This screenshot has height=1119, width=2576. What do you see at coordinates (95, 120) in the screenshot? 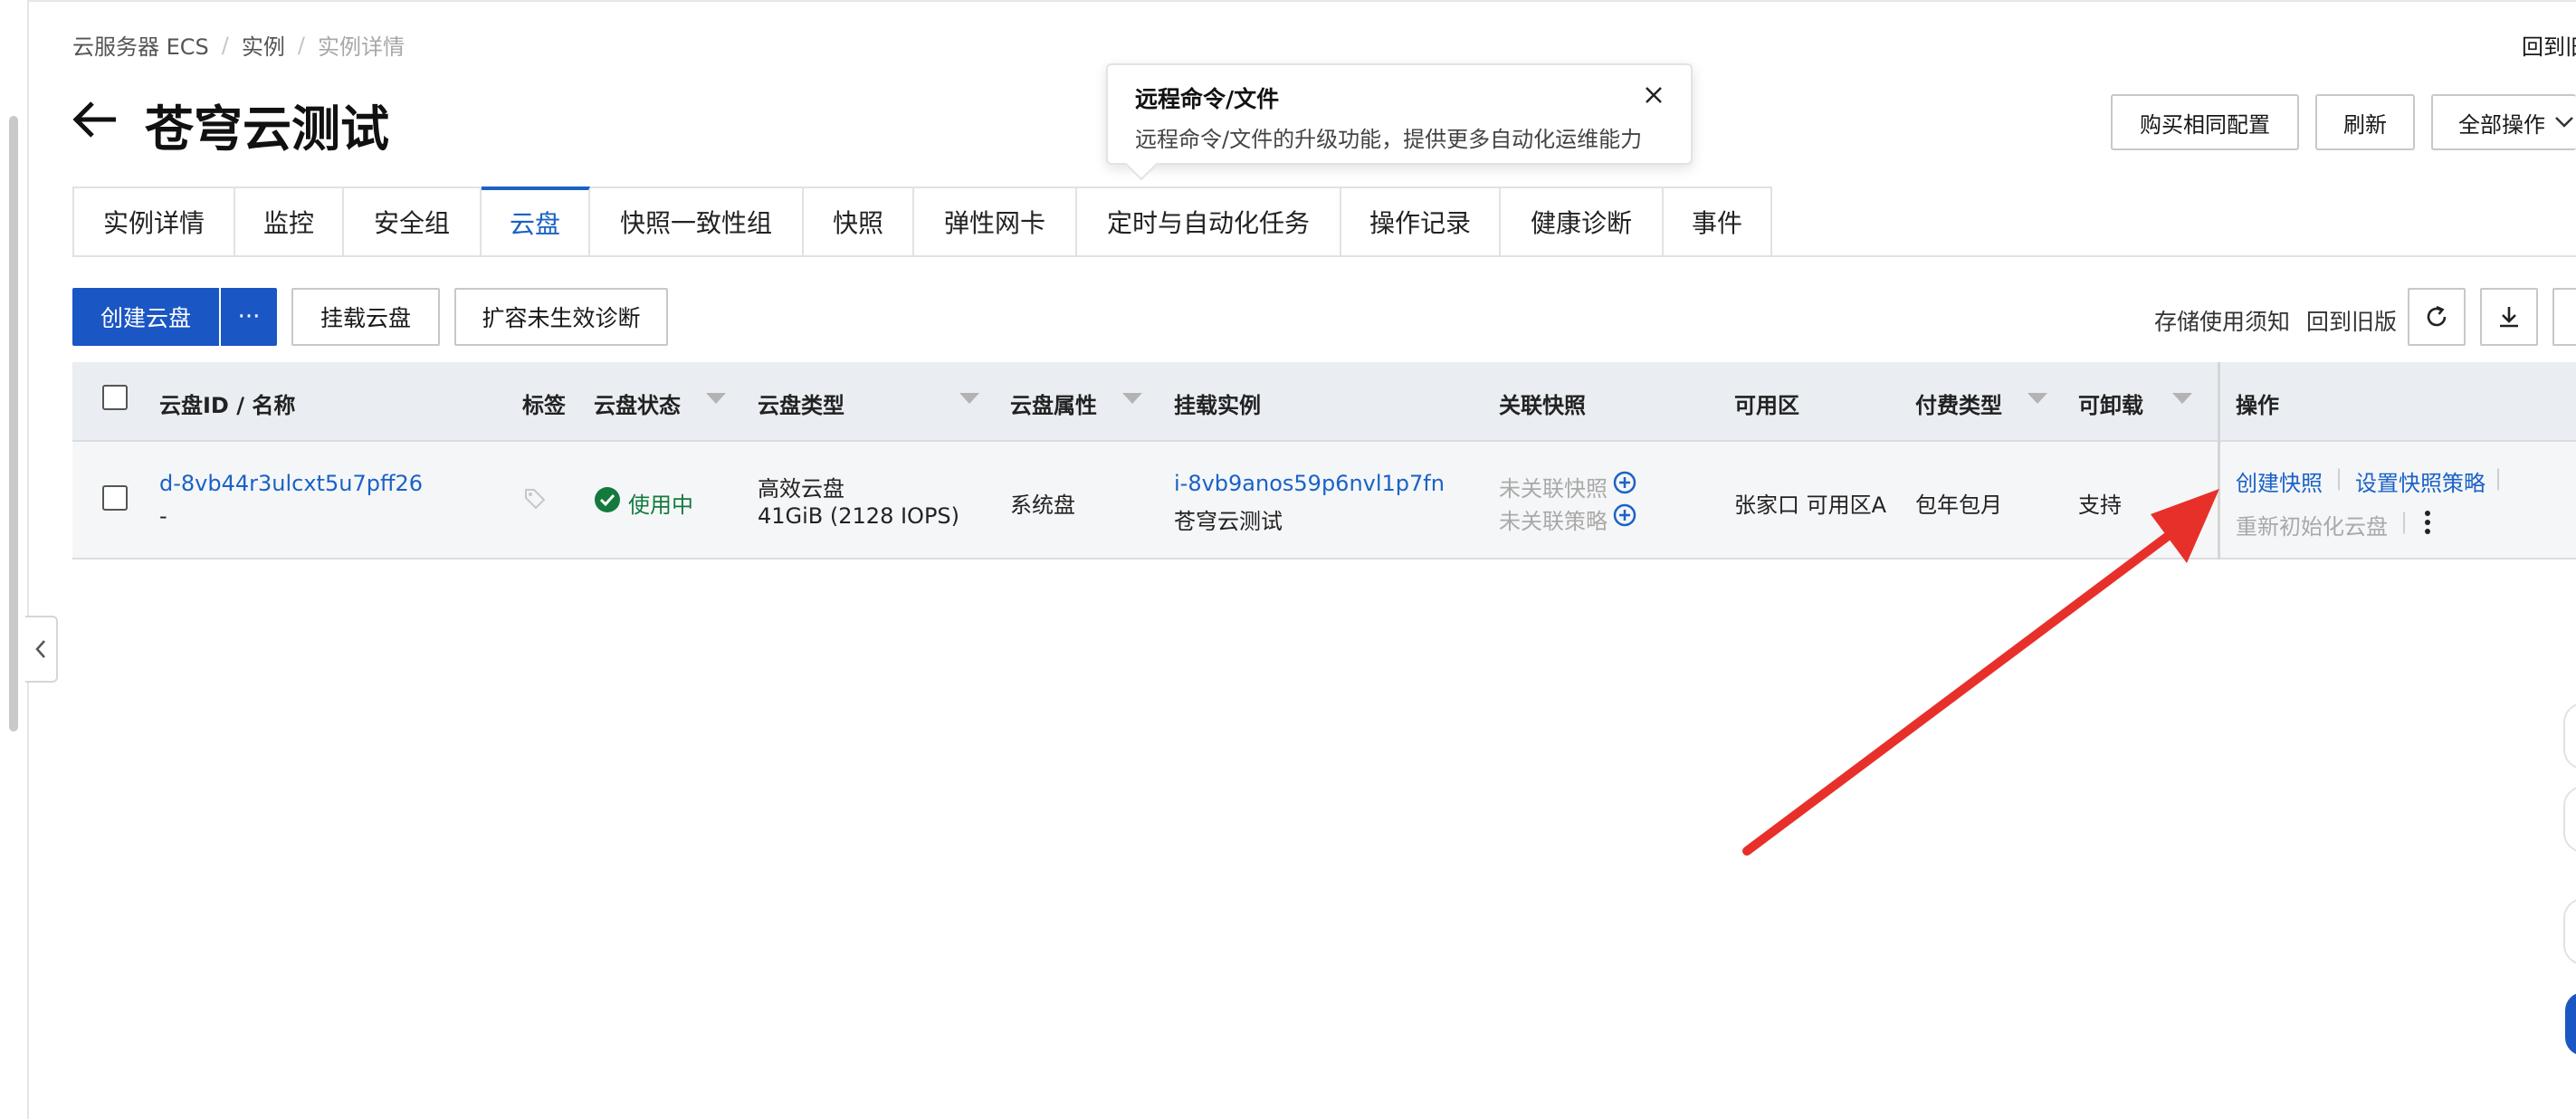
I see `back-arrow-icon` at bounding box center [95, 120].